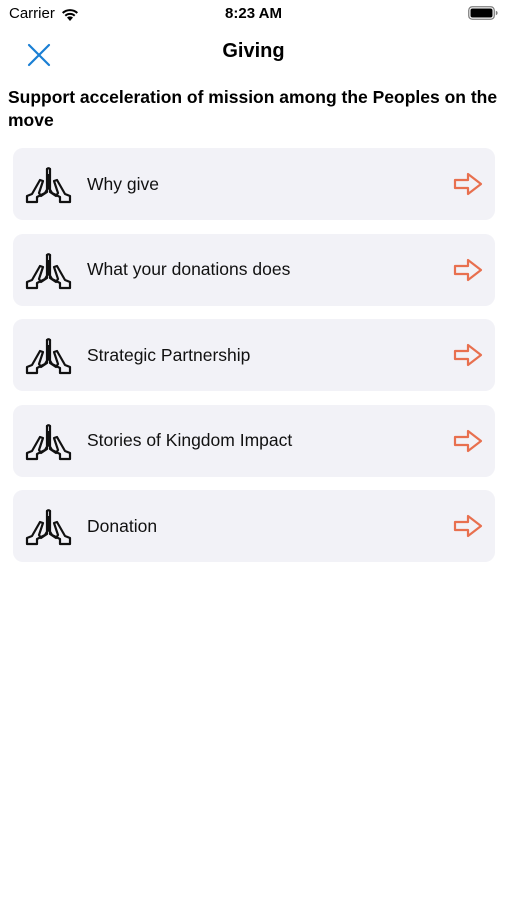 This screenshot has height=900, width=507. I want to click on battery-icon, so click(483, 13).